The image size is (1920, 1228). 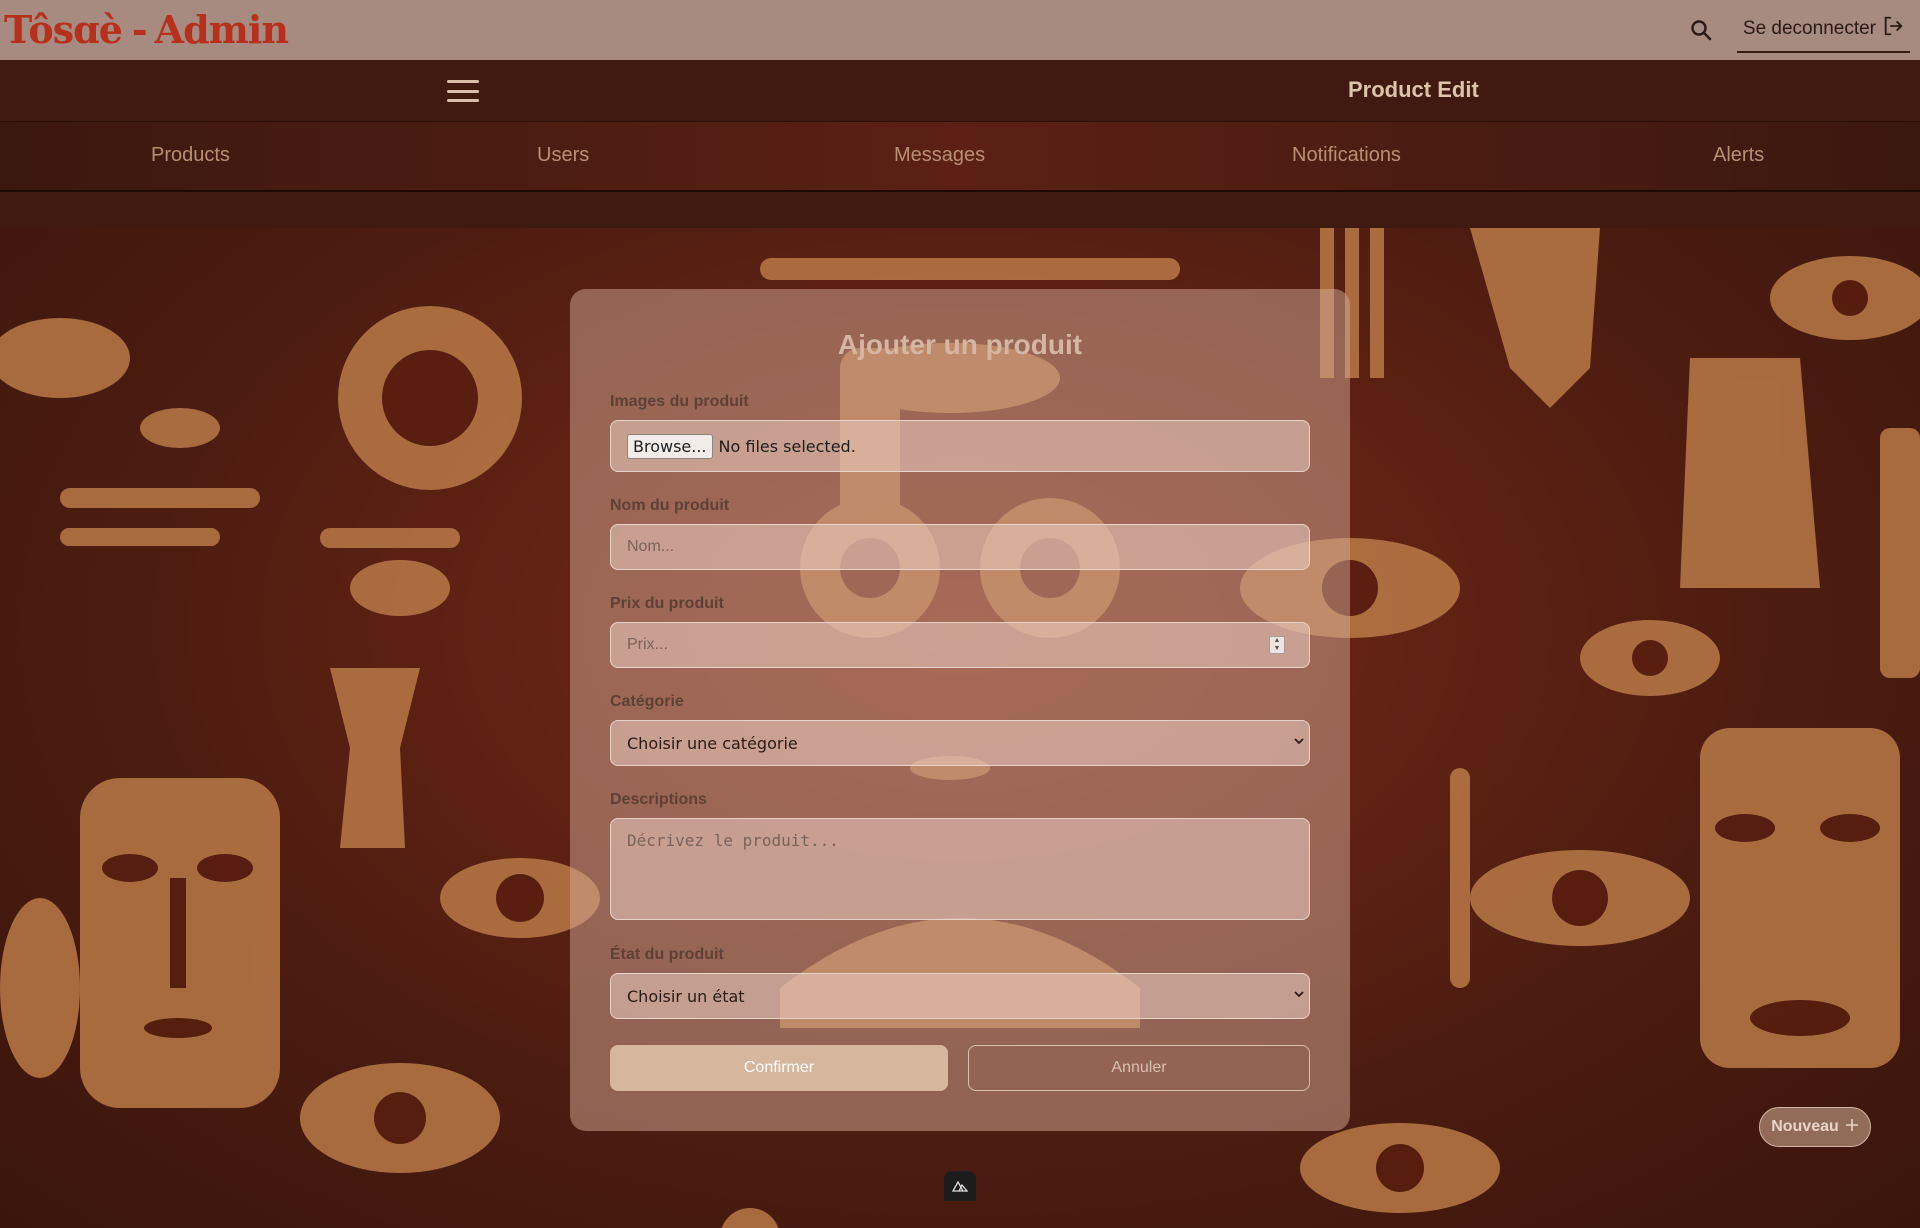 What do you see at coordinates (190, 155) in the screenshot?
I see `nav-products: Products` at bounding box center [190, 155].